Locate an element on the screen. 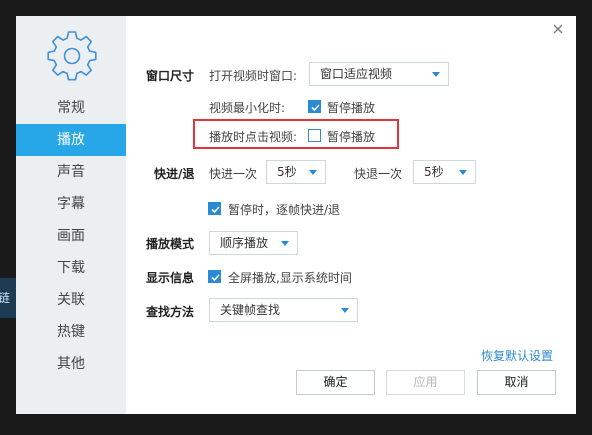 This screenshot has width=592, height=435. sidebar-item-video: 画面 is located at coordinates (71, 236).